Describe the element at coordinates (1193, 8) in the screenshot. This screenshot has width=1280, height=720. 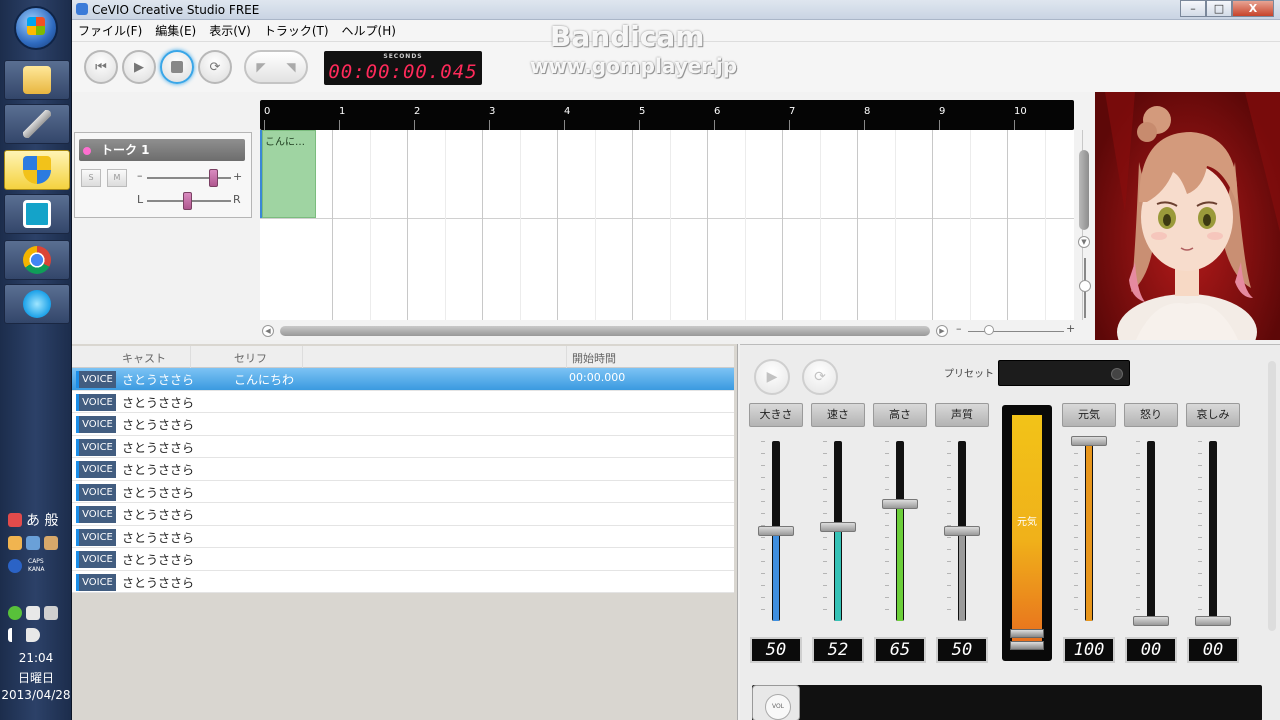
I see `minimize-button: –` at that location.